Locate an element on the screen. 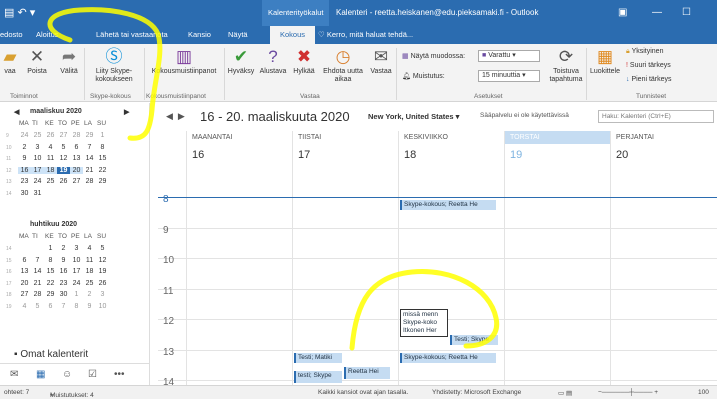 Image resolution: width=717 pixels, height=400 pixels. meeting-notes-button: ▥ Kokousmuistiinpanot is located at coordinates (184, 61).